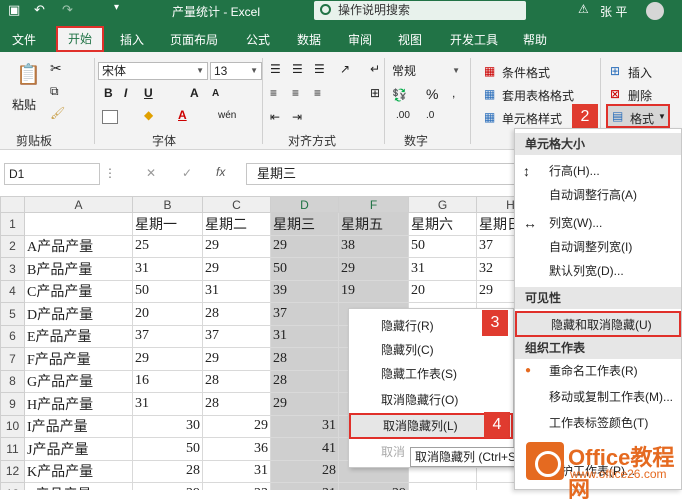  I want to click on row-header: 1, so click(12, 224).